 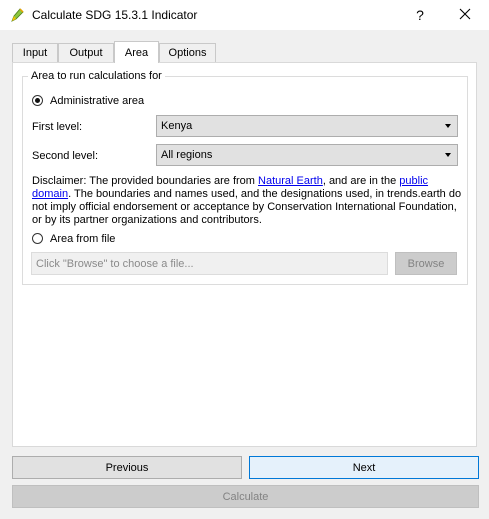 I want to click on first-level-value: Kenya, so click(x=177, y=126).